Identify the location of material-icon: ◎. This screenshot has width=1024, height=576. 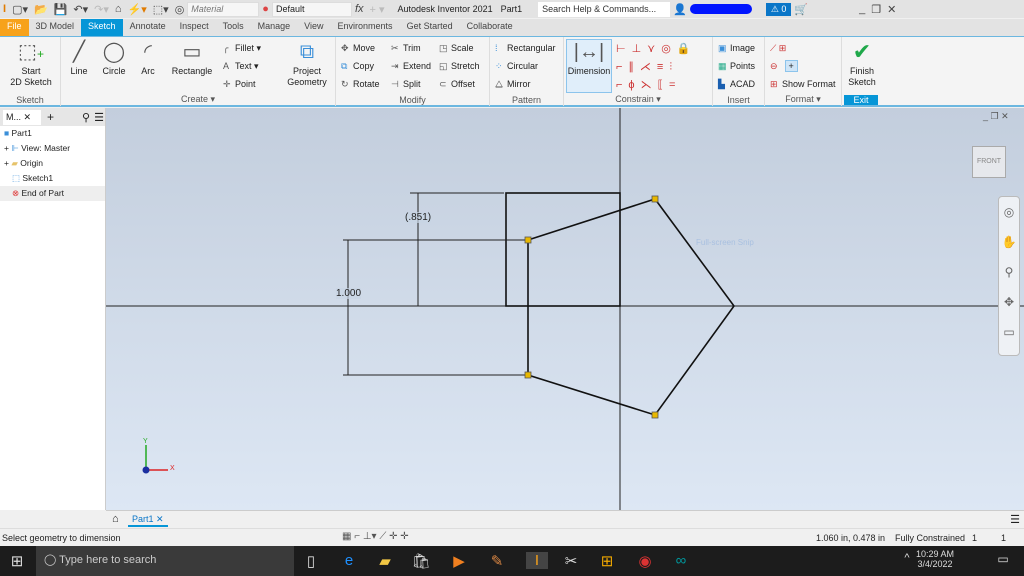
(180, 9).